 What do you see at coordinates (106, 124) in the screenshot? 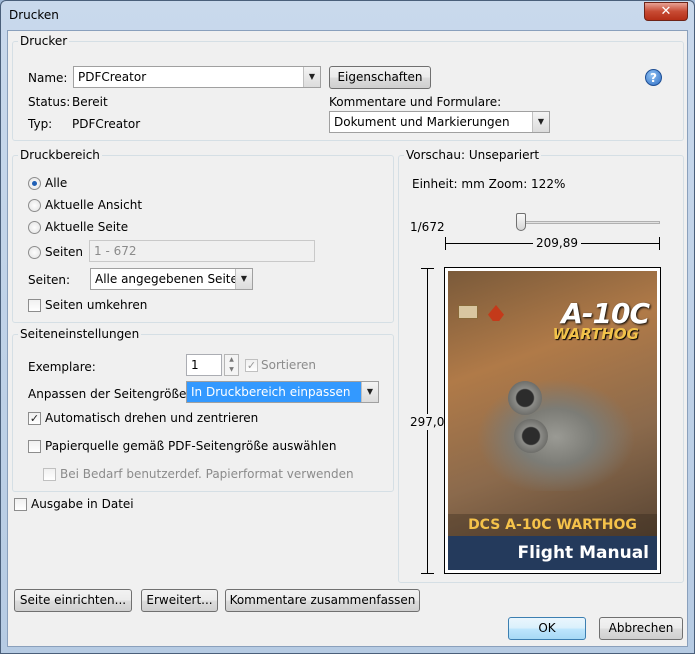
I see `type-value: PDFCreator` at bounding box center [106, 124].